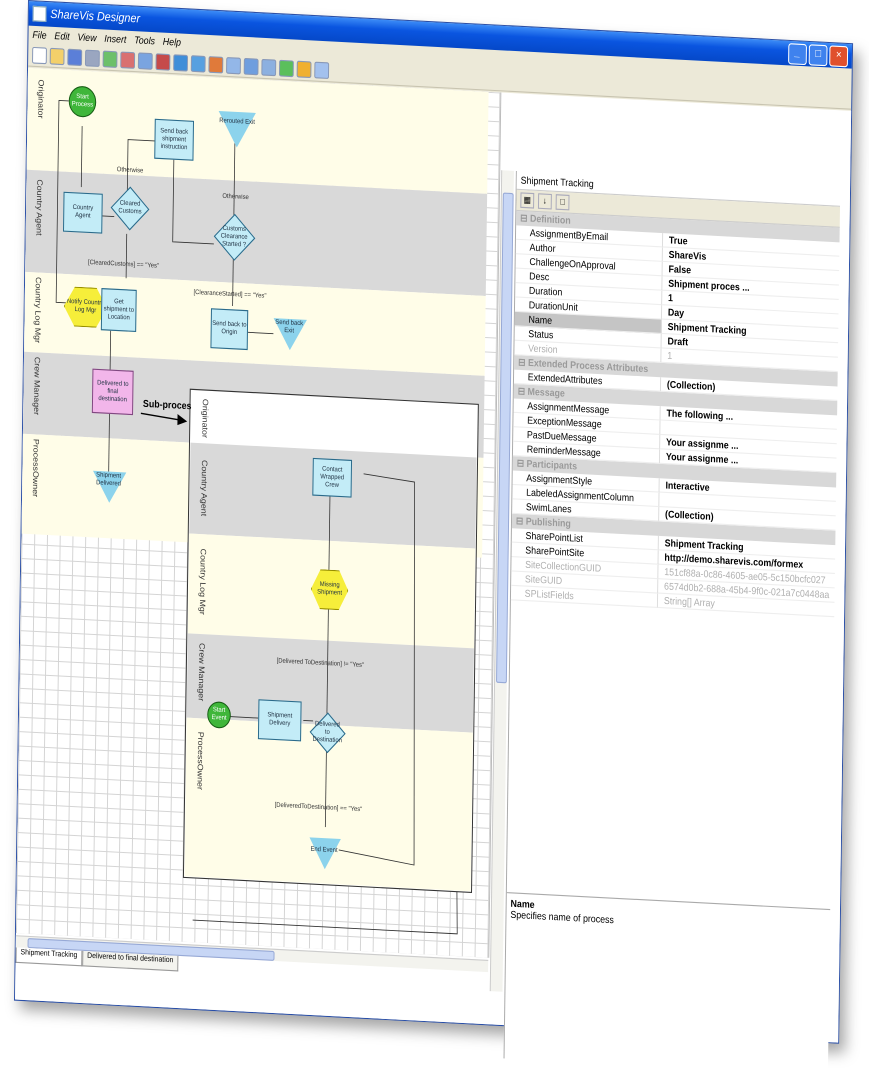 Image resolution: width=869 pixels, height=1076 pixels. Describe the element at coordinates (322, 70) in the screenshot. I see `help-icon` at that location.